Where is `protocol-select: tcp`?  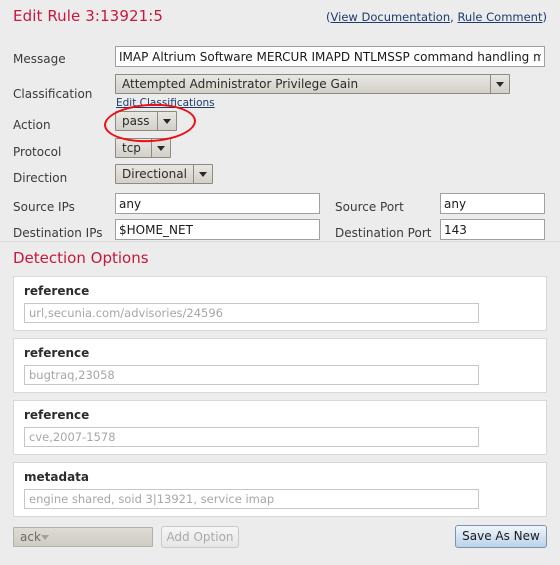
protocol-select: tcp is located at coordinates (143, 148).